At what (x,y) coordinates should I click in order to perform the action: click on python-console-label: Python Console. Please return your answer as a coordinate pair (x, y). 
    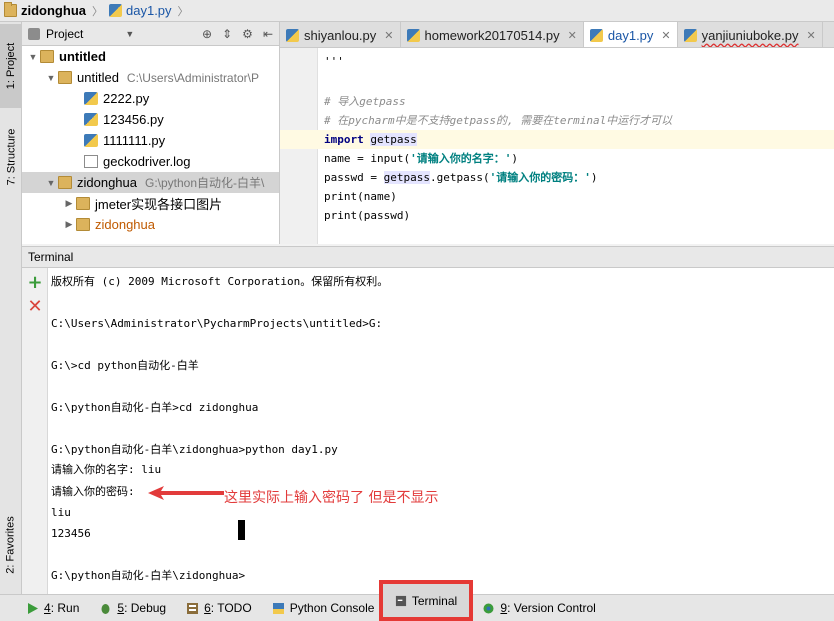
    Looking at the image, I should click on (332, 608).